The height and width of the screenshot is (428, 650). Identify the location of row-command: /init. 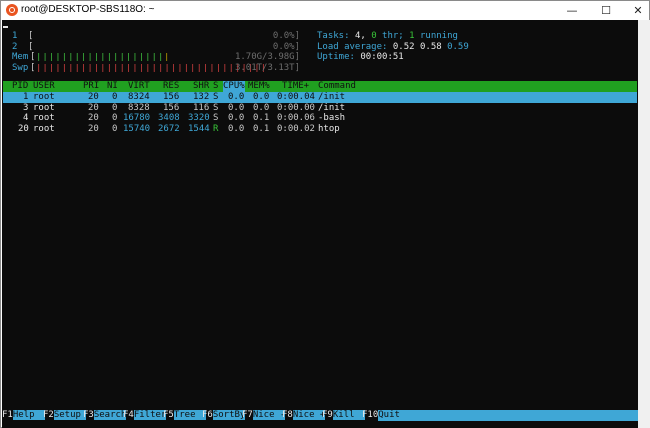
(332, 97).